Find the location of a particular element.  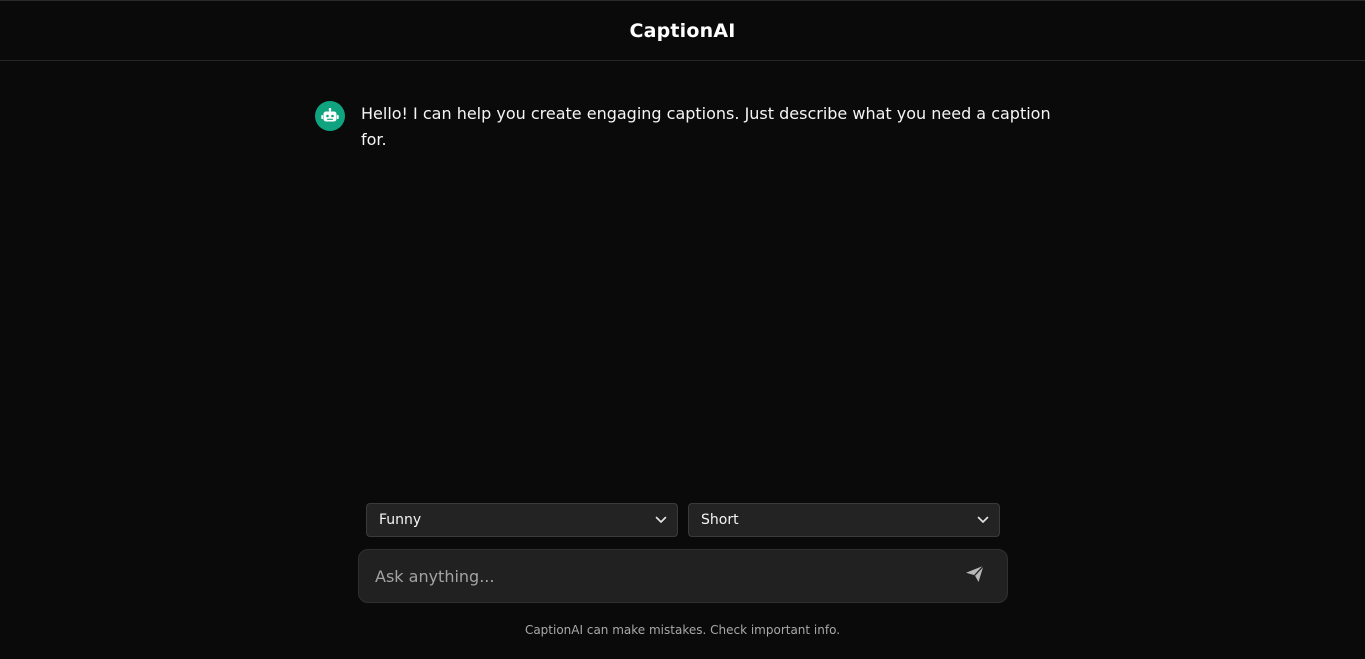

tone-select-value: Funny is located at coordinates (400, 520).